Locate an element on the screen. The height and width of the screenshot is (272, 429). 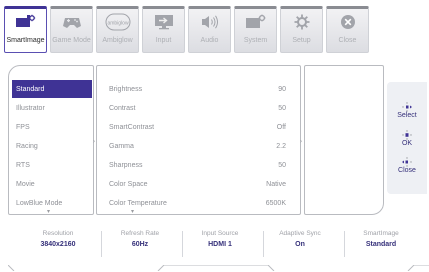
close-button: Close is located at coordinates (407, 165).